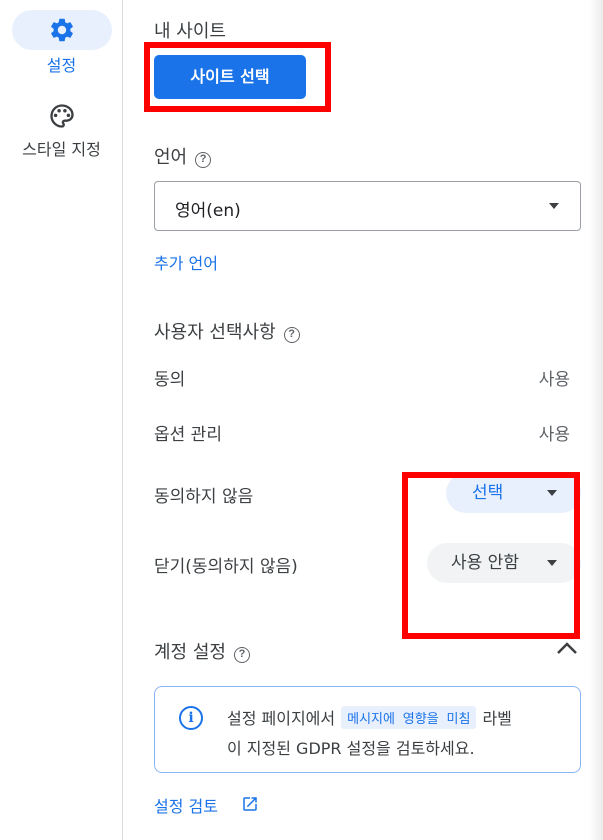 This screenshot has height=840, width=603. Describe the element at coordinates (596, 420) in the screenshot. I see `panel-edge` at that location.